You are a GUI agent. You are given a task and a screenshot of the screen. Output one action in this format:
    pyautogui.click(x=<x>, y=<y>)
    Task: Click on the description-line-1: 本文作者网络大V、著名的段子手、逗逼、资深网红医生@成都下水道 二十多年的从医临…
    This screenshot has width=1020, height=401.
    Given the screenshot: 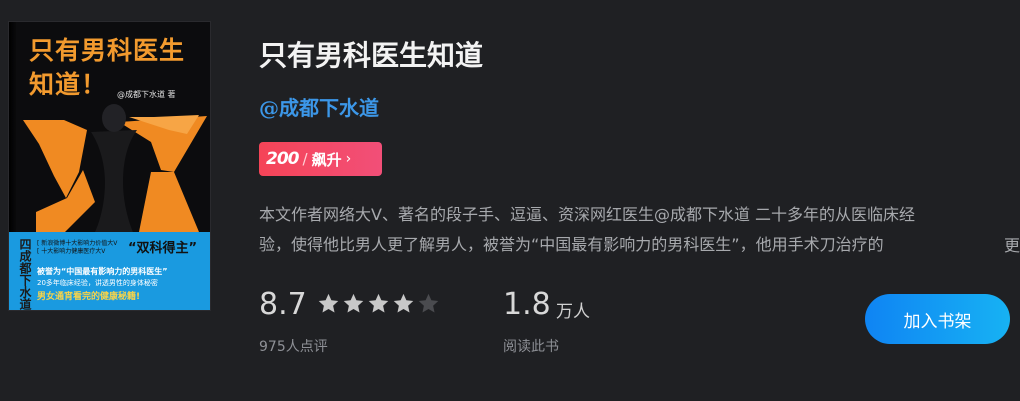 What is the action you would take?
    pyautogui.click(x=587, y=214)
    